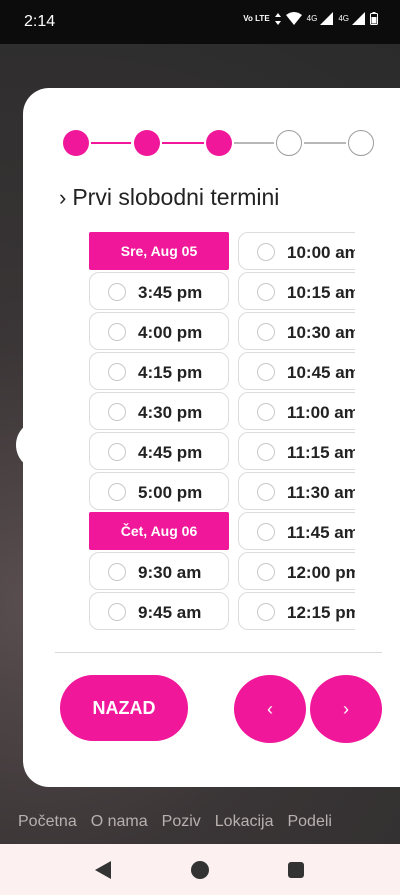 The image size is (400, 895). What do you see at coordinates (119, 822) in the screenshot?
I see `nav-item-o-nama: O nama` at bounding box center [119, 822].